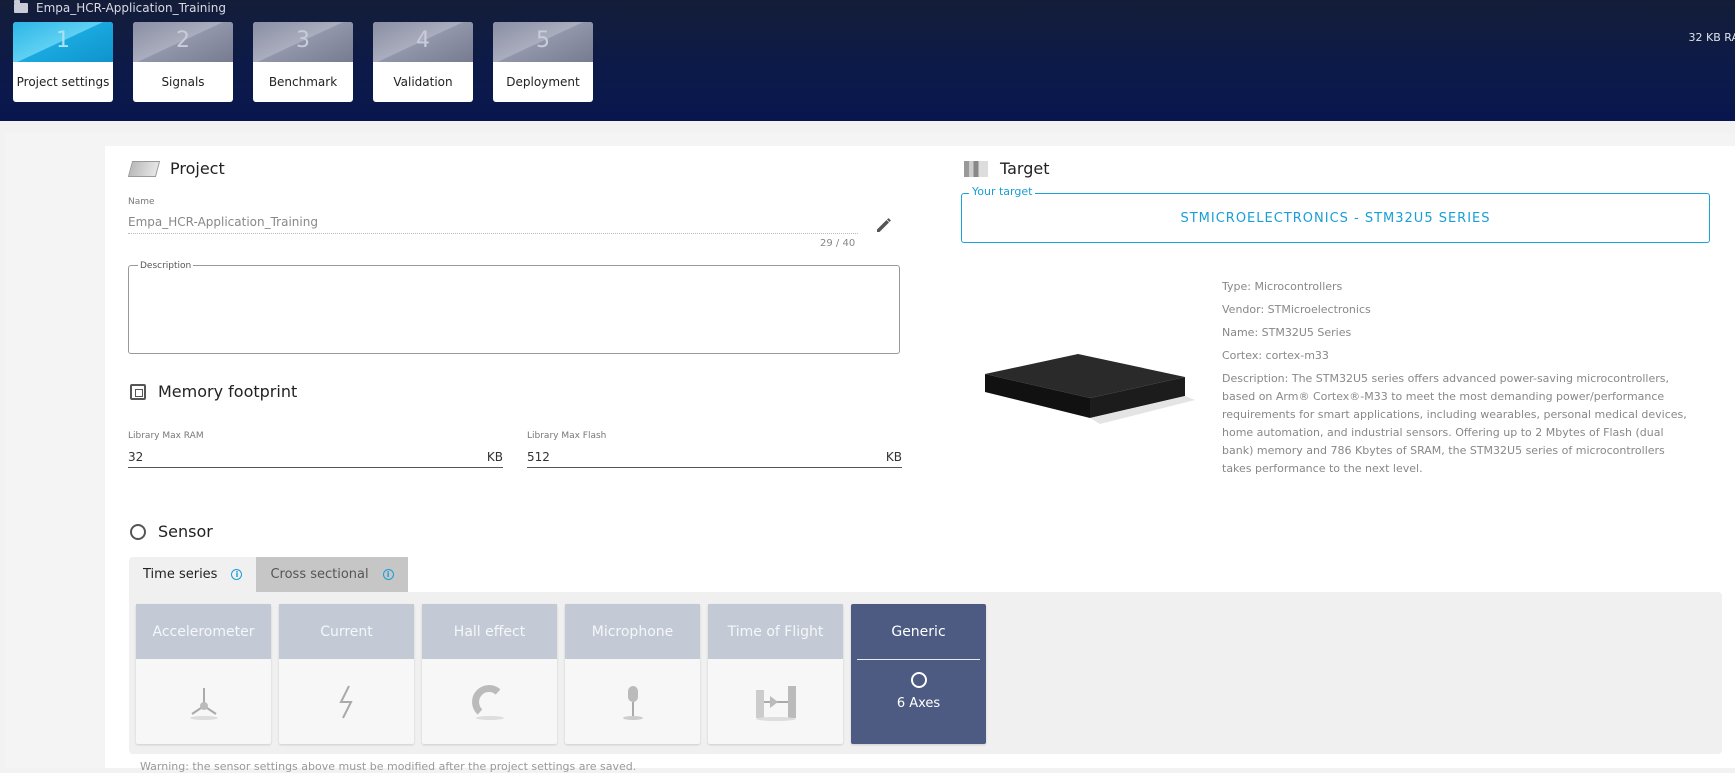  What do you see at coordinates (346, 674) in the screenshot?
I see `sensor-tile-current: Current` at bounding box center [346, 674].